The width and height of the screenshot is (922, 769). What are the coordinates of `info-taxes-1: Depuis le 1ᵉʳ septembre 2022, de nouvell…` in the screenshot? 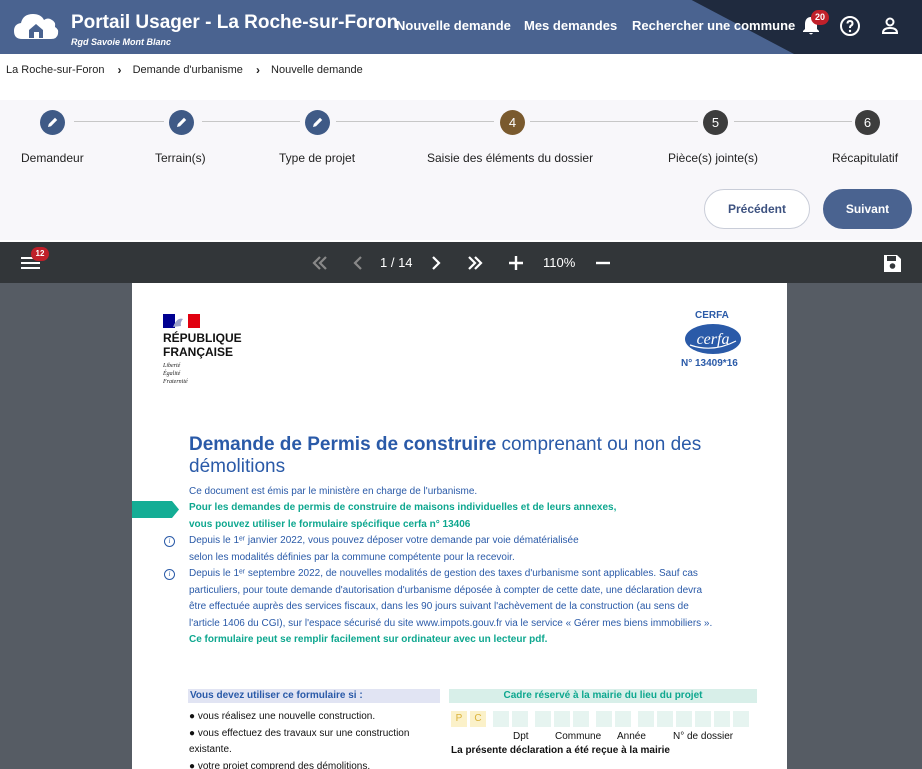 It's located at (443, 573).